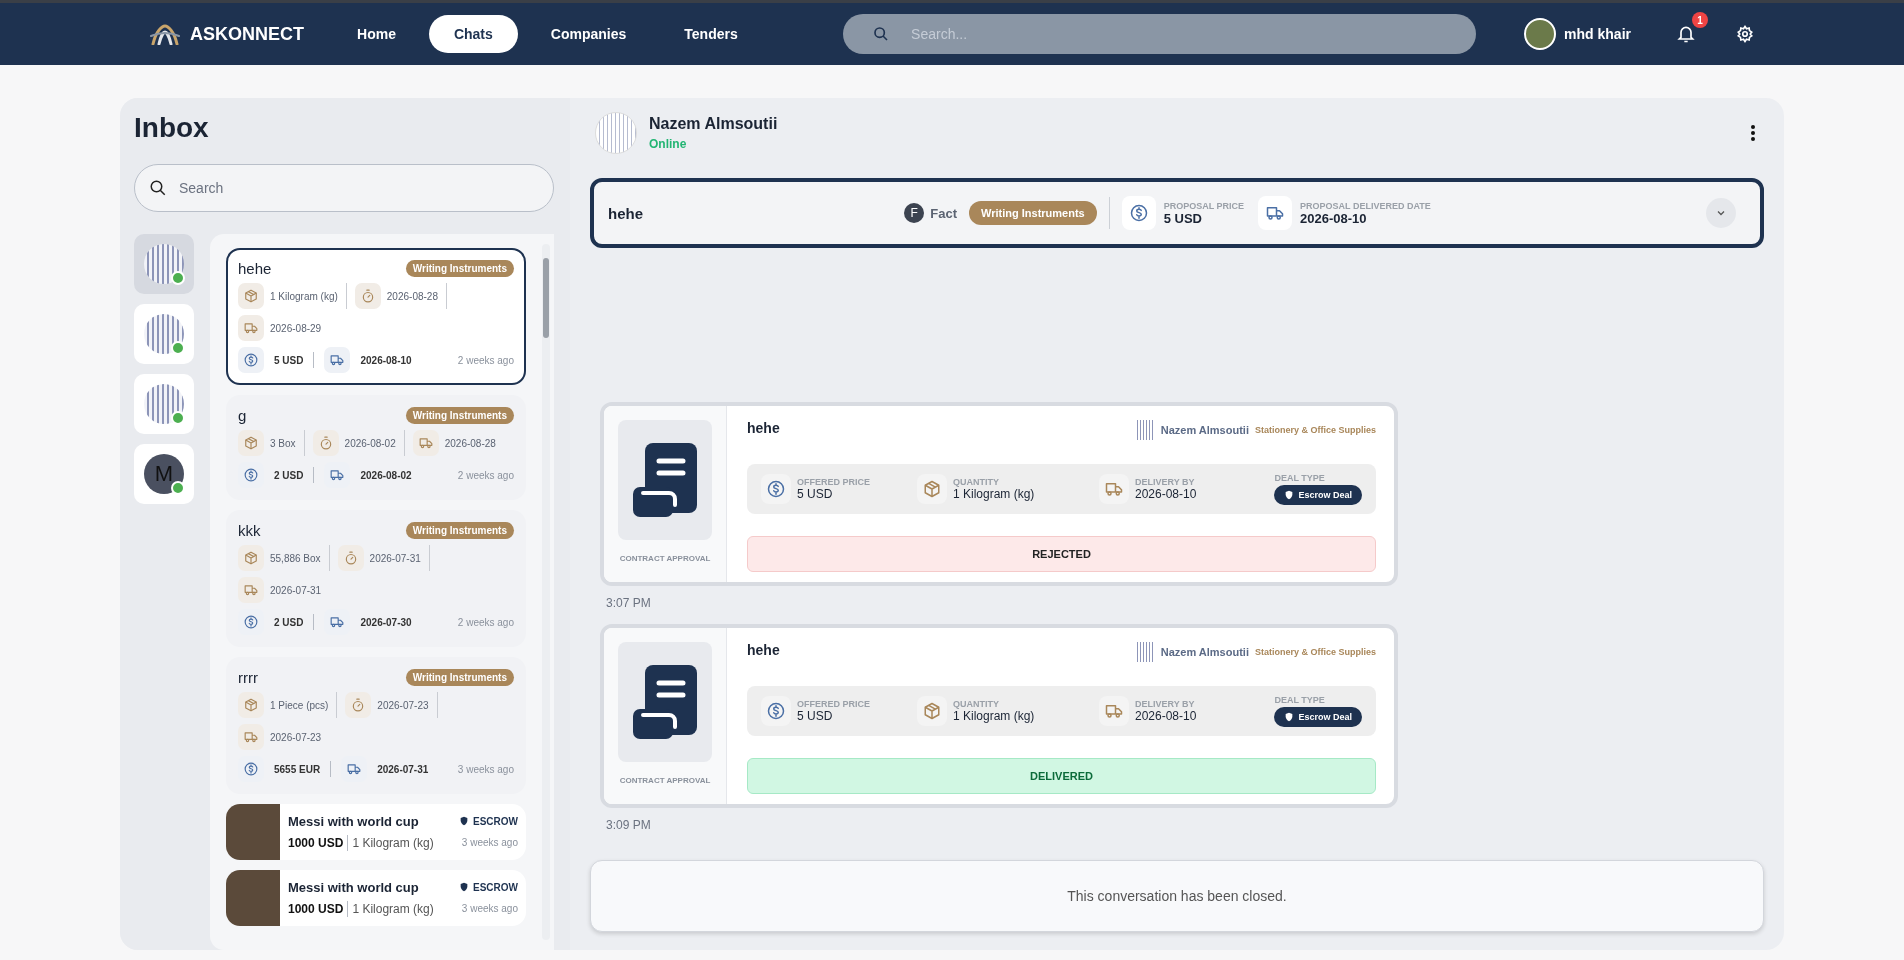 This screenshot has height=960, width=1904. Describe the element at coordinates (386, 622) in the screenshot. I see `proposal-date-text: 2026-07-30` at that location.